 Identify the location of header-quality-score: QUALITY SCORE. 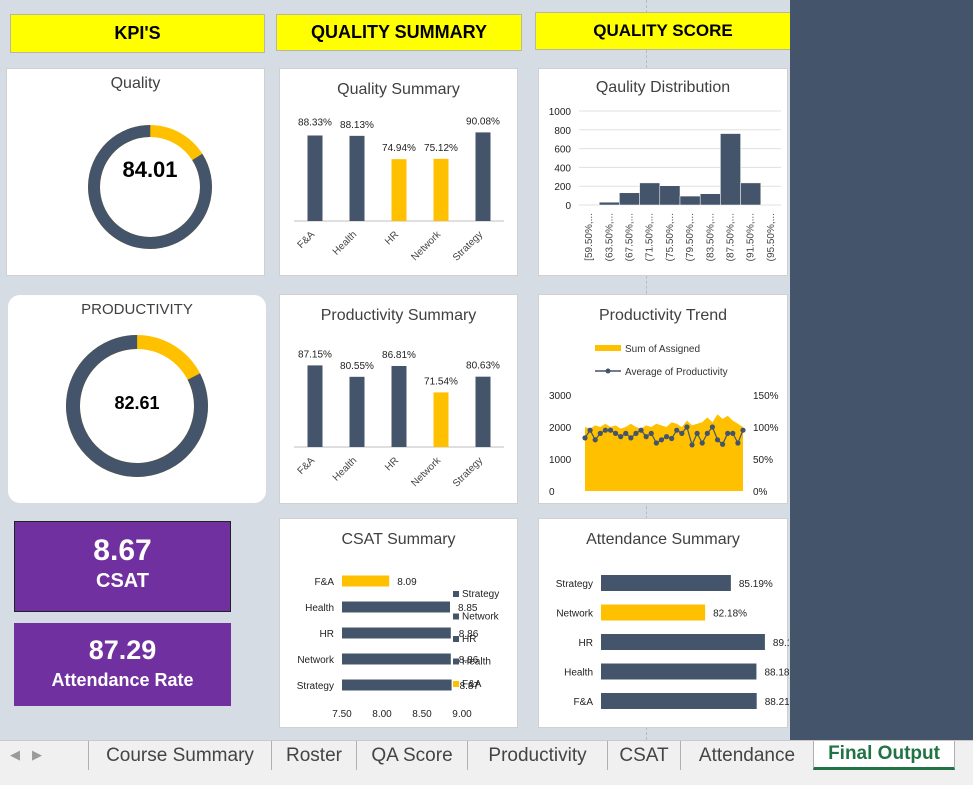
(663, 31).